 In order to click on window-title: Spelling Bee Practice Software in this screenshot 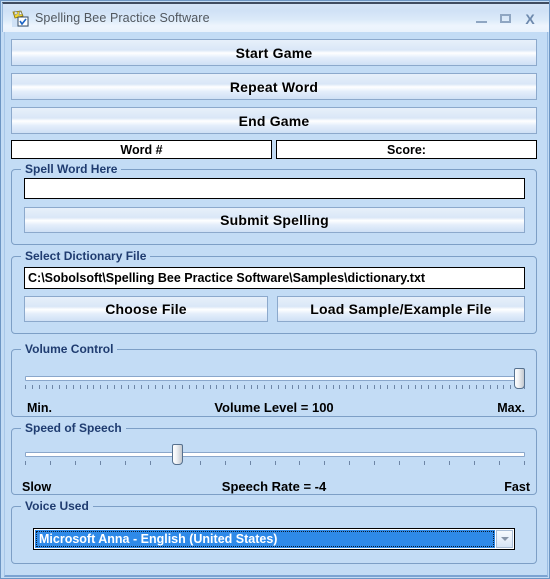, I will do `click(122, 18)`.